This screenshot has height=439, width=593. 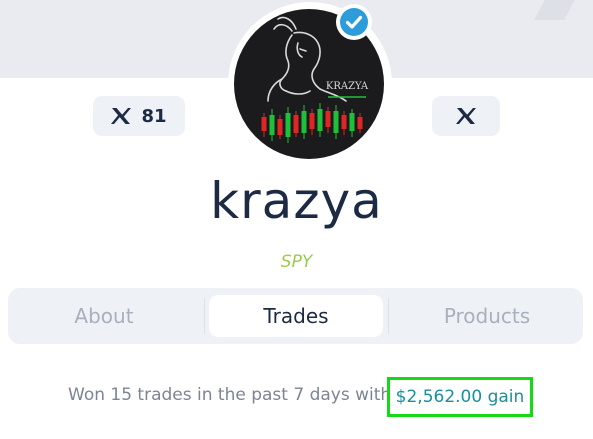 What do you see at coordinates (487, 316) in the screenshot?
I see `tab-products: Products` at bounding box center [487, 316].